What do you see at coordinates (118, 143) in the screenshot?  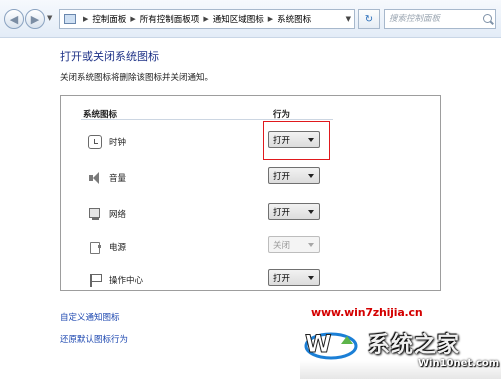 I see `row-label: 时钟` at bounding box center [118, 143].